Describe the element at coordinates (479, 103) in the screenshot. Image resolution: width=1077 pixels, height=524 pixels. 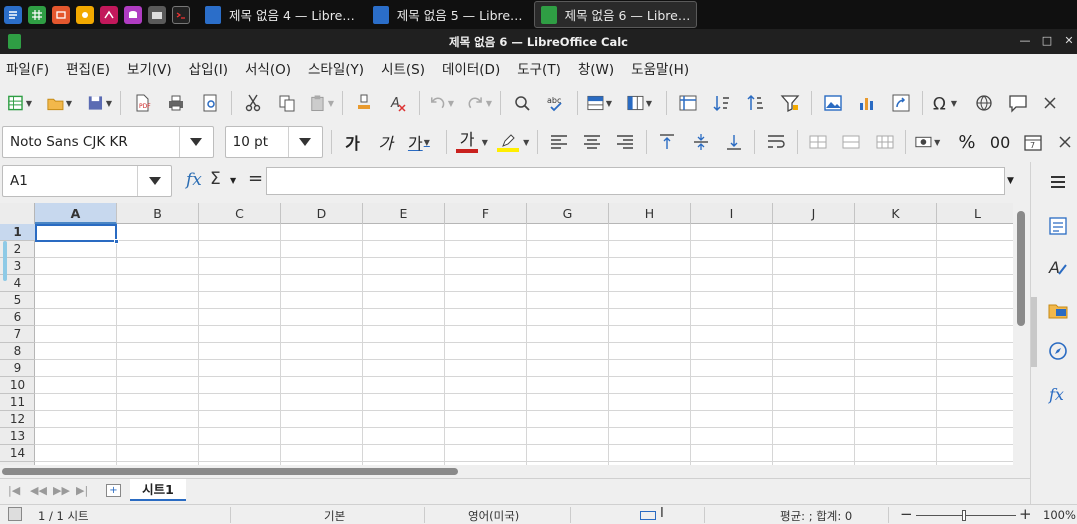
I see `redo-button: ▼` at that location.